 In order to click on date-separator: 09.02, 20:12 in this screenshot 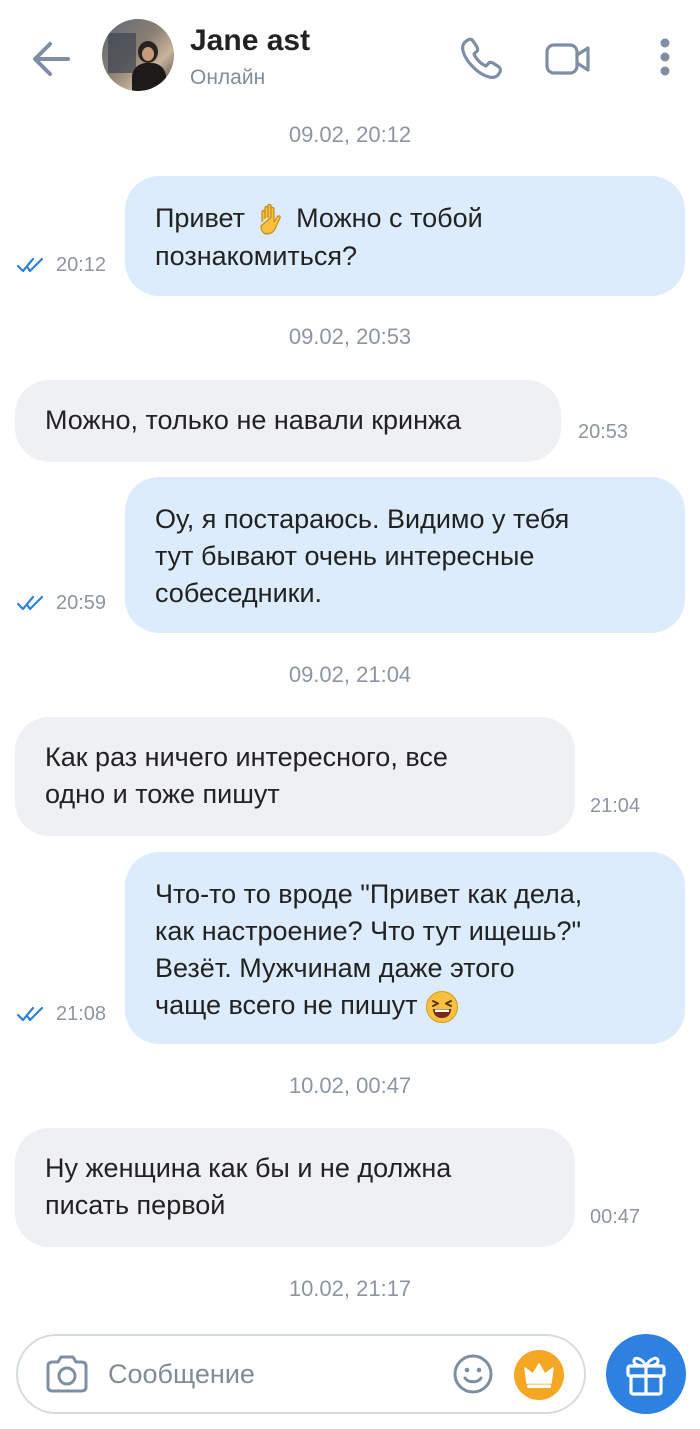, I will do `click(350, 134)`.